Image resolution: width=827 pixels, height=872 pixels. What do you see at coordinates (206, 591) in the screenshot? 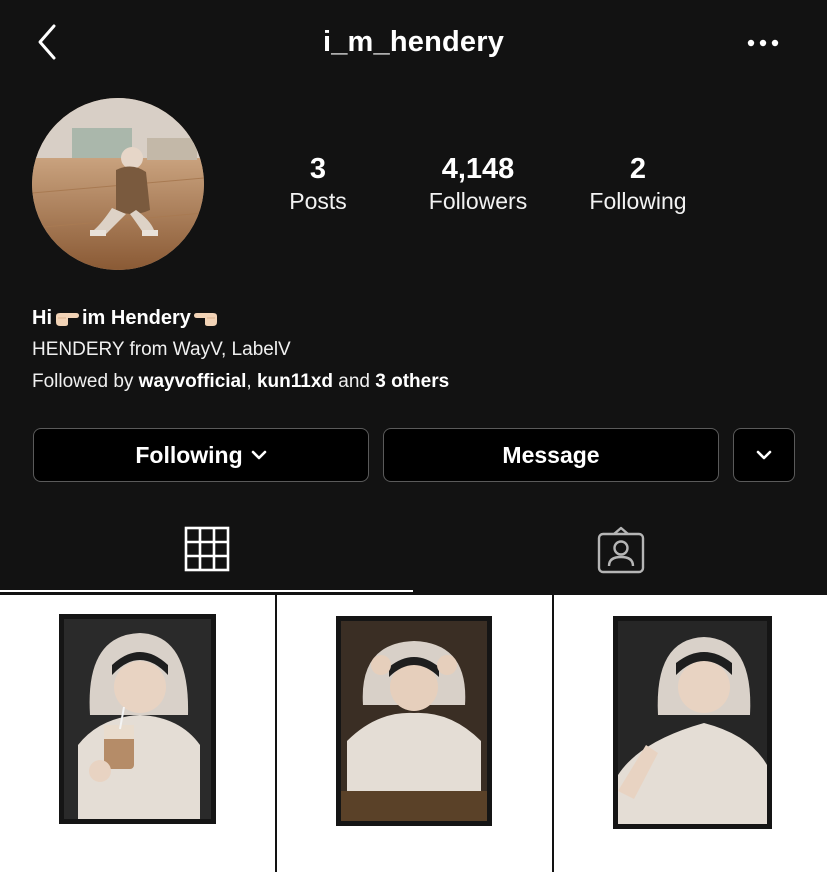
I see `active-tab-indicator` at bounding box center [206, 591].